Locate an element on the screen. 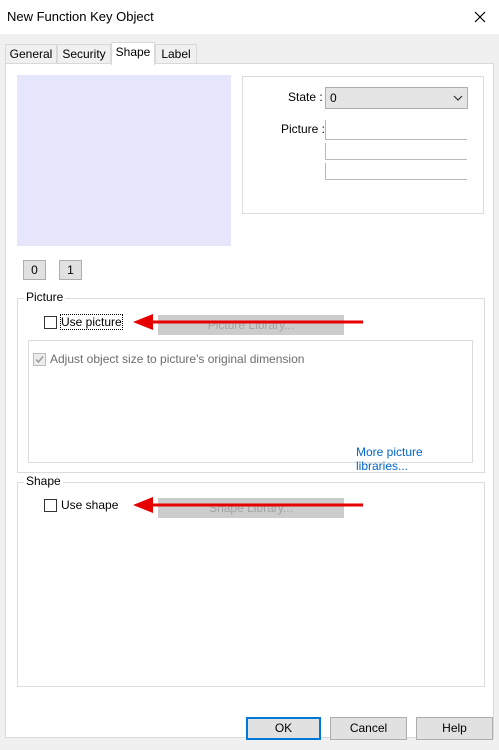 This screenshot has height=750, width=499. ok-button: OK is located at coordinates (283, 728).